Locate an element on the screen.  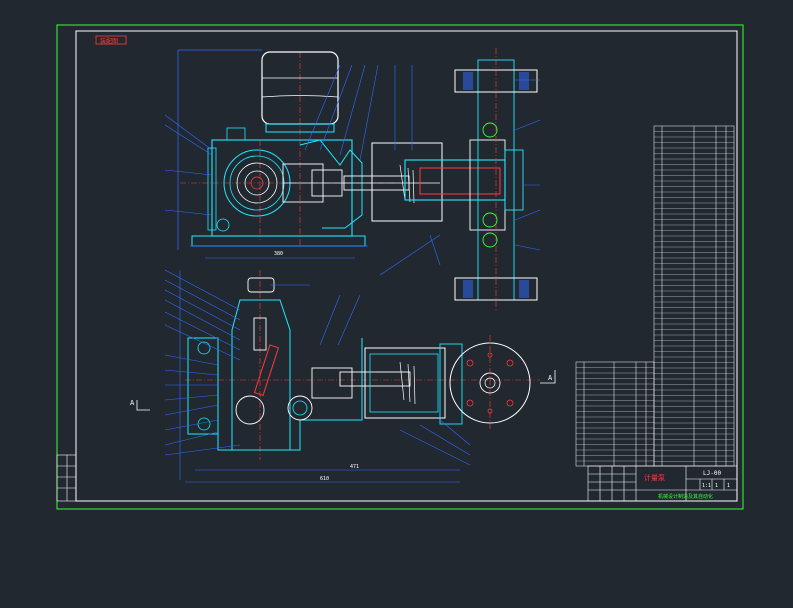
title-block-name: 计量泵 is located at coordinates (654, 477).